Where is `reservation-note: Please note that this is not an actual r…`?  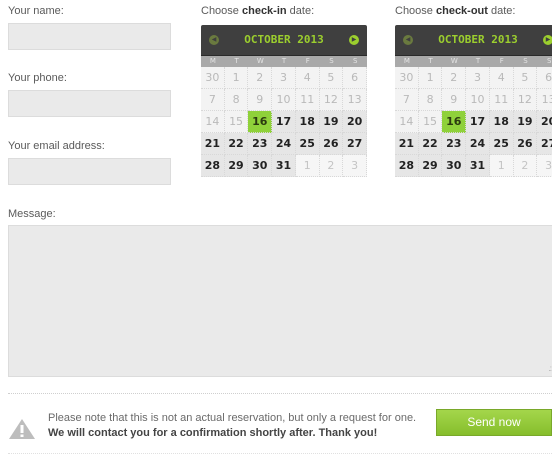 reservation-note: Please note that this is not an actual r… is located at coordinates (232, 426).